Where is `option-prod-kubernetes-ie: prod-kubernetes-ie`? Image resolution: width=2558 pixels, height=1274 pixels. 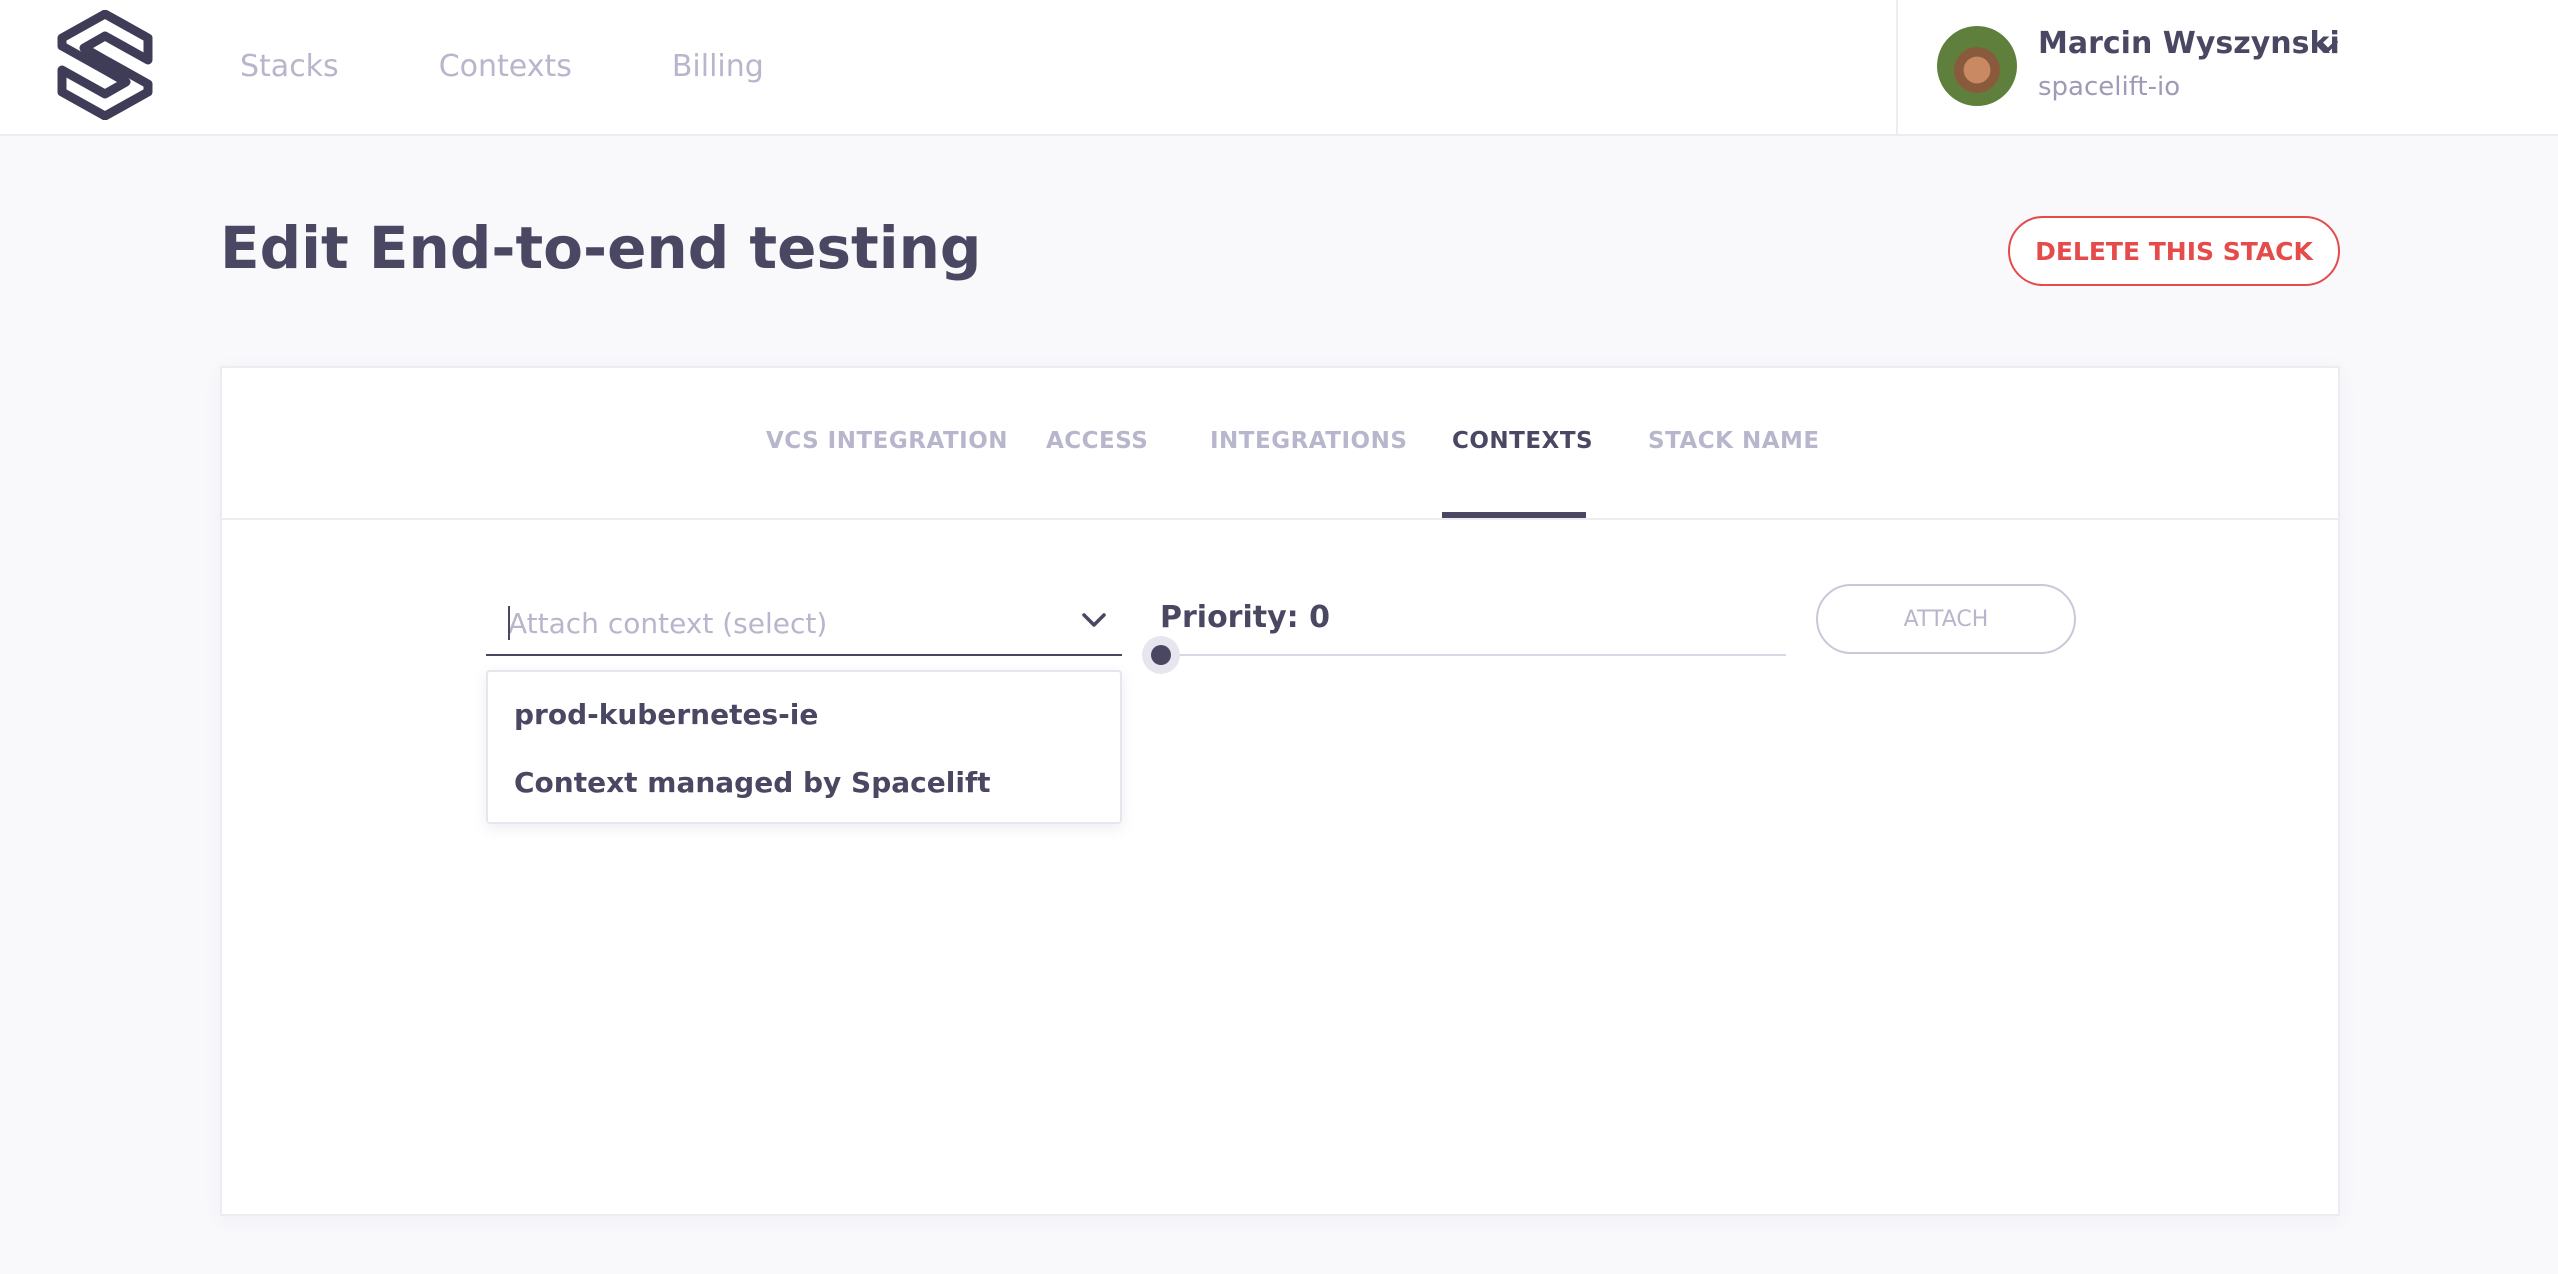 option-prod-kubernetes-ie: prod-kubernetes-ie is located at coordinates (666, 714).